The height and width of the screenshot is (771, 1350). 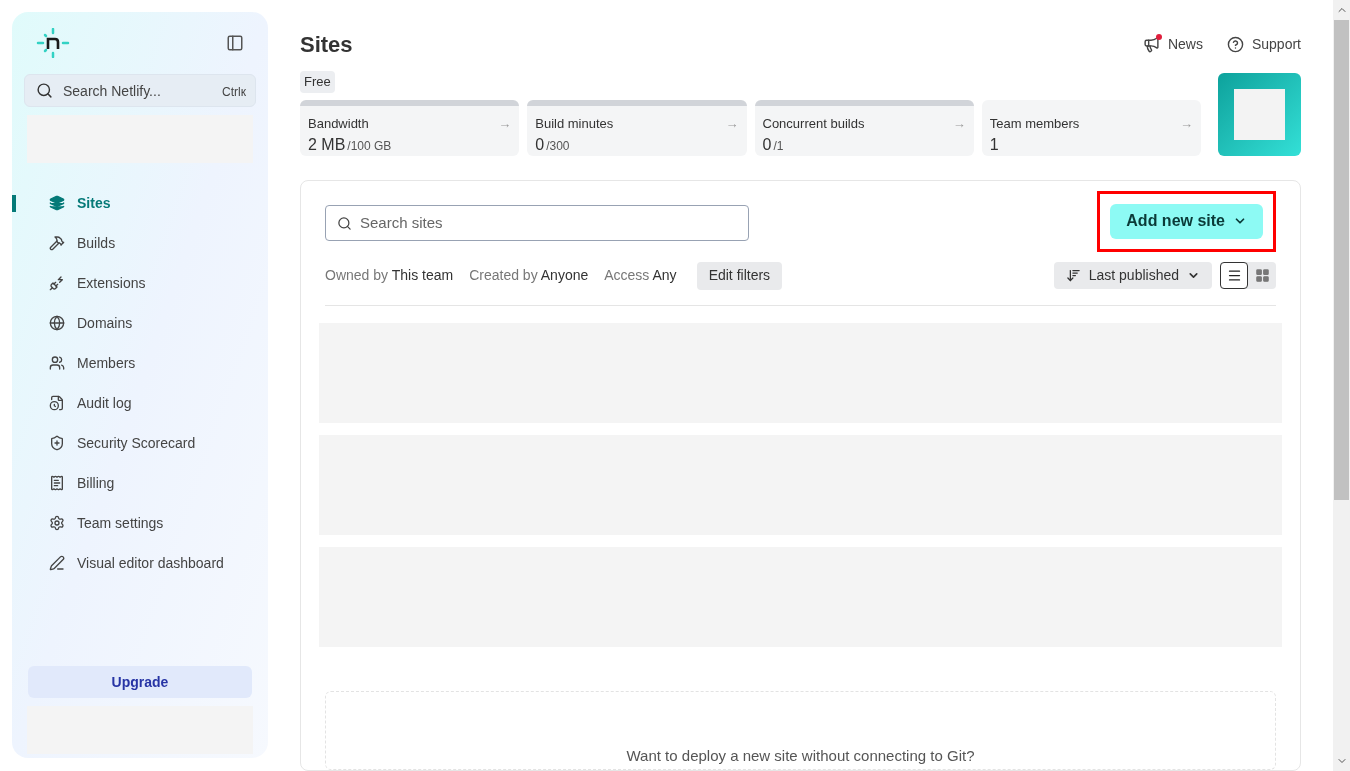 What do you see at coordinates (57, 443) in the screenshot?
I see `shield-icon` at bounding box center [57, 443].